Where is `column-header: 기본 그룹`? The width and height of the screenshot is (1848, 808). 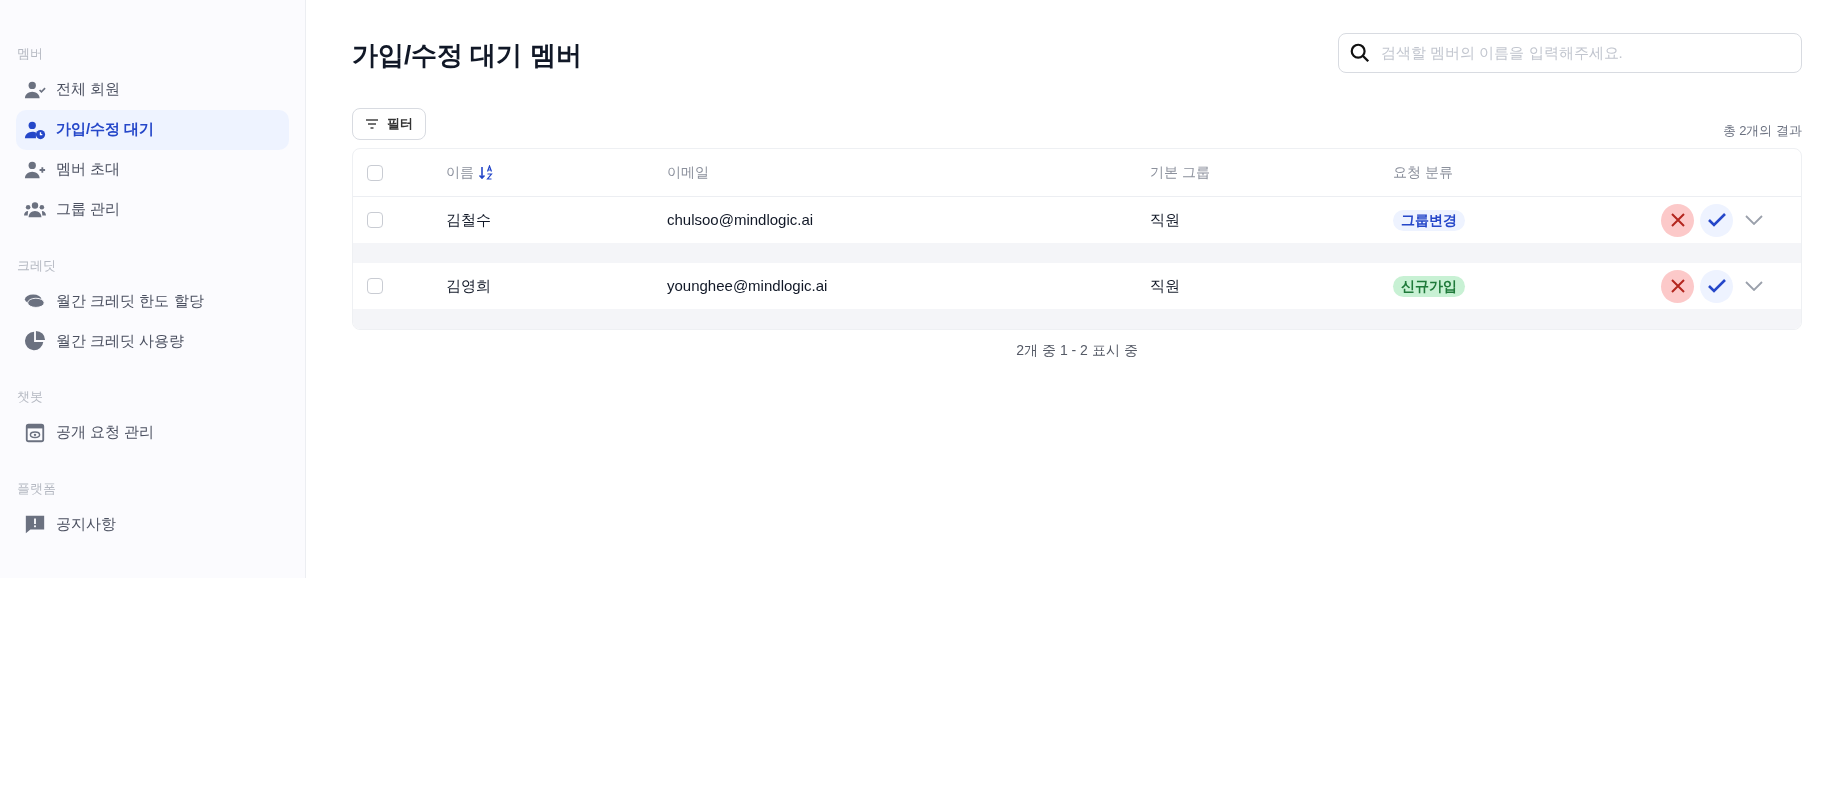
column-header: 기본 그룹 is located at coordinates (1180, 172).